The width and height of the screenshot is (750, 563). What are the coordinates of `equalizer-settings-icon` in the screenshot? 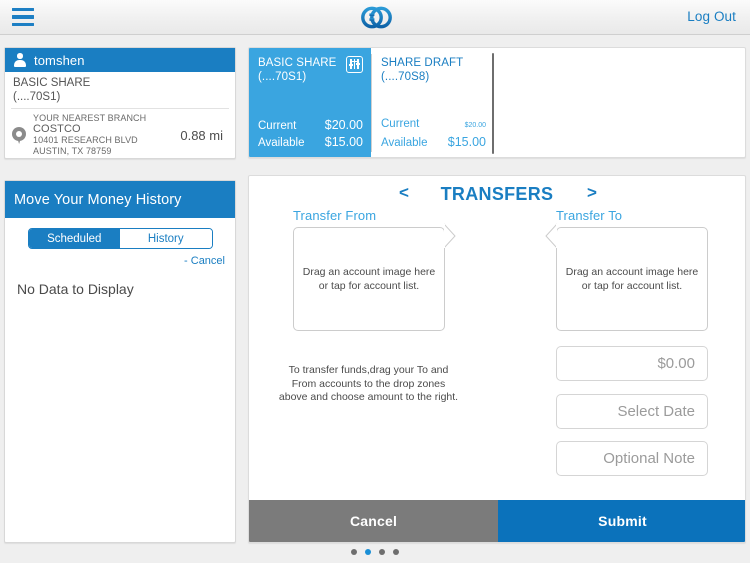 It's located at (354, 64).